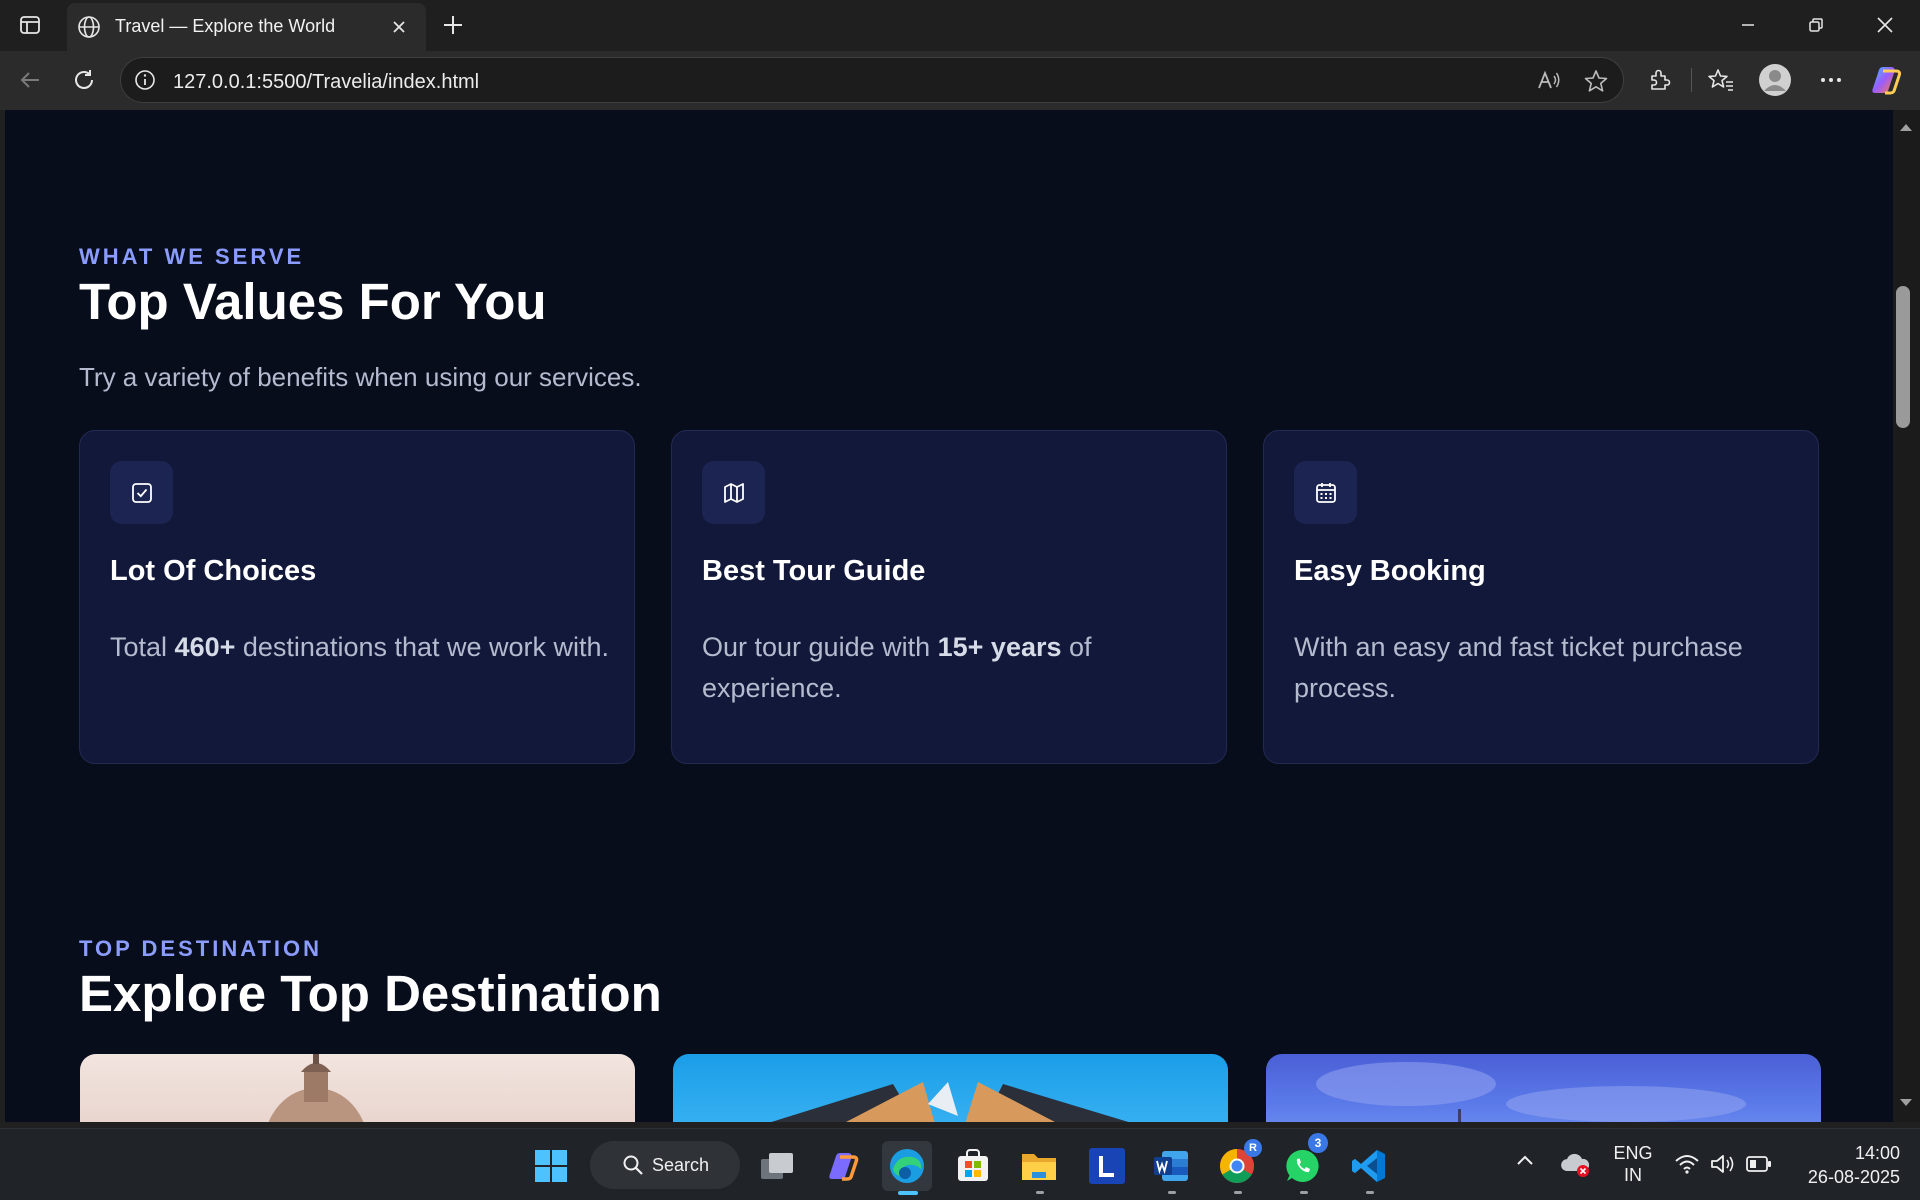  What do you see at coordinates (1527, 1164) in the screenshot?
I see `tray-overflow-chevron-icon` at bounding box center [1527, 1164].